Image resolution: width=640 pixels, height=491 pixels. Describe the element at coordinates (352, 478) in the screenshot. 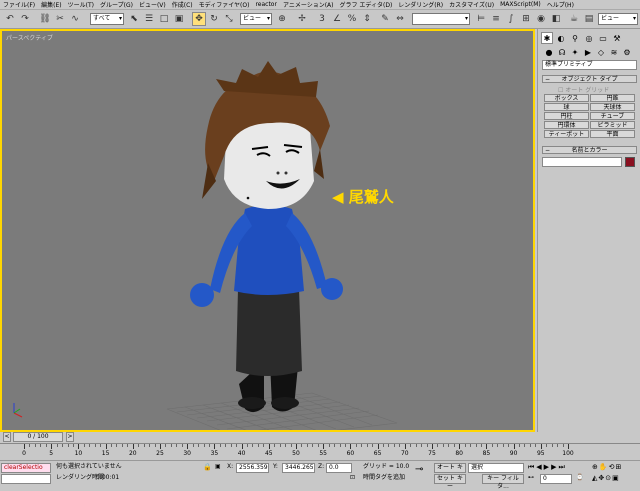

I see `add-time-tag-icon: ⊡` at that location.